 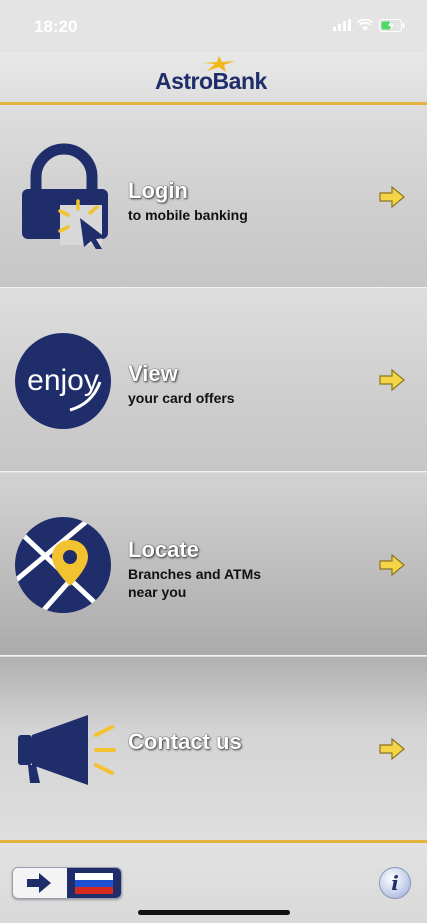 I want to click on status-icons, so click(x=369, y=25).